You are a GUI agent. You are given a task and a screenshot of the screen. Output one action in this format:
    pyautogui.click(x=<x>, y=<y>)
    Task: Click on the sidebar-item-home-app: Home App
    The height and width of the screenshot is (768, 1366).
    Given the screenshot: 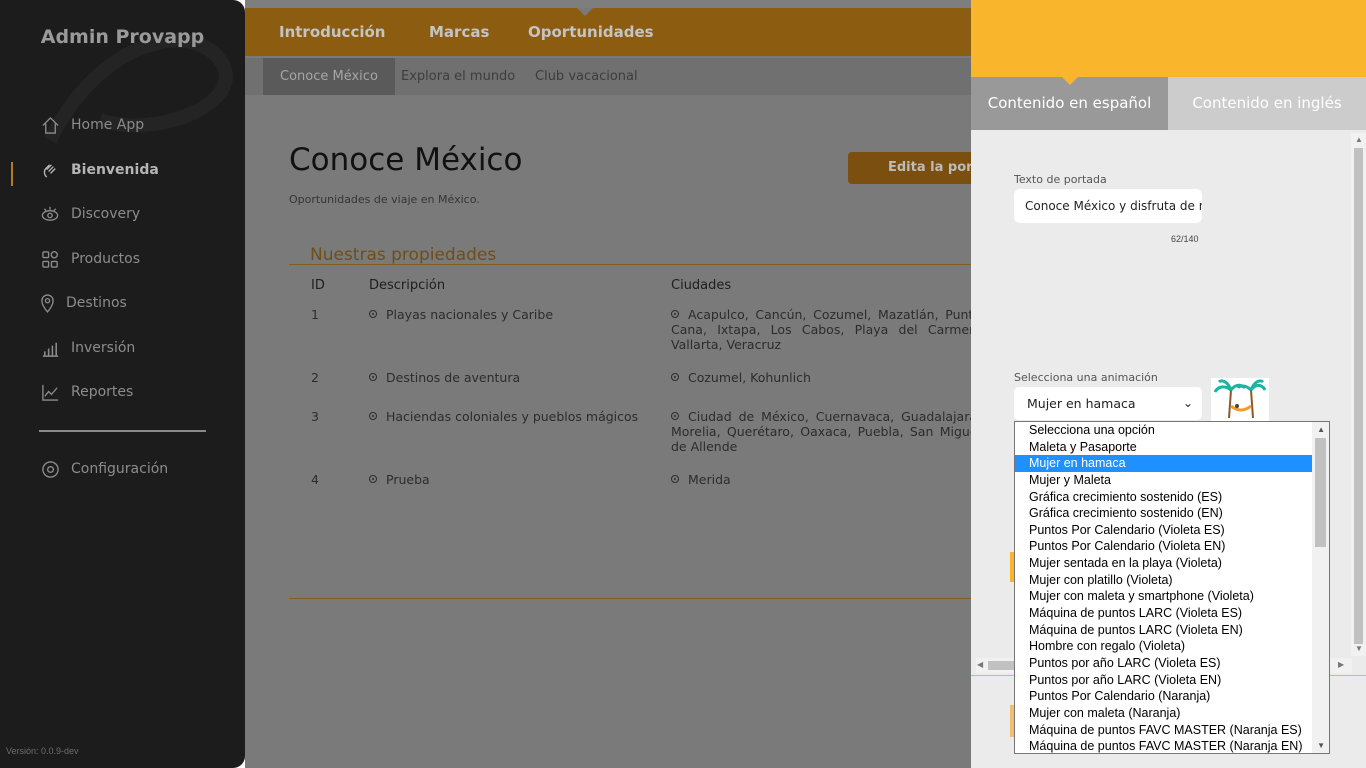 What is the action you would take?
    pyautogui.click(x=92, y=125)
    